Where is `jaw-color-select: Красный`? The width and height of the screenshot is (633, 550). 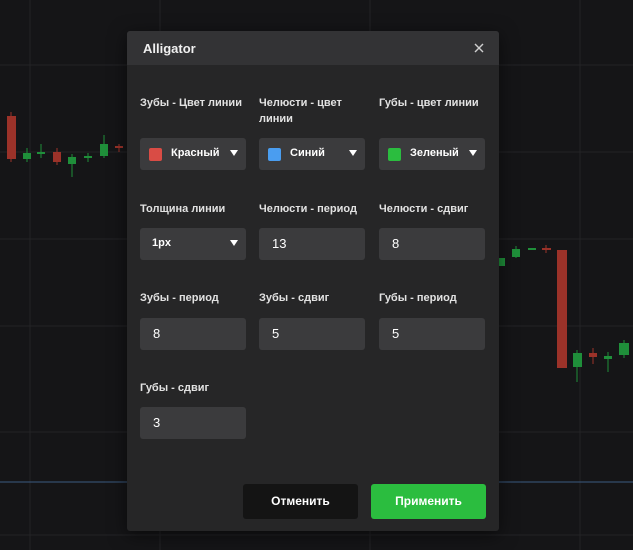 jaw-color-select: Красный is located at coordinates (193, 154).